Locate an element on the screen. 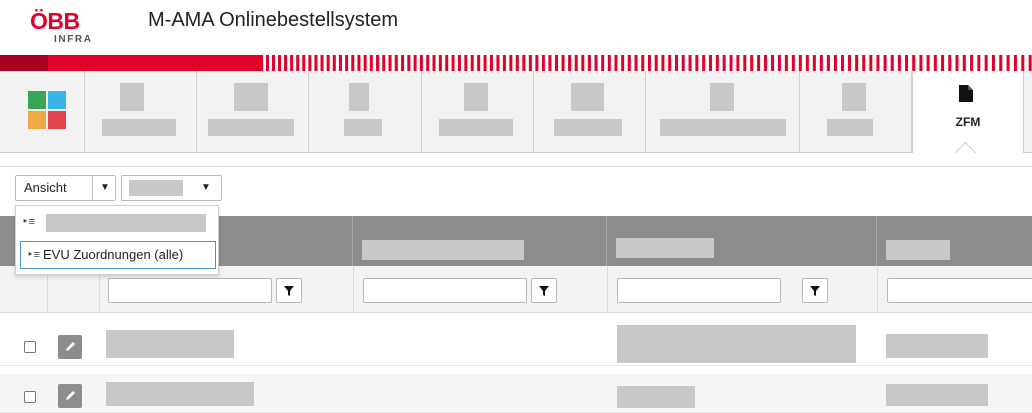 This screenshot has height=413, width=1032. dropdown-item-evu: ‣≡ EVU Zuordnungen (alle) is located at coordinates (118, 255).